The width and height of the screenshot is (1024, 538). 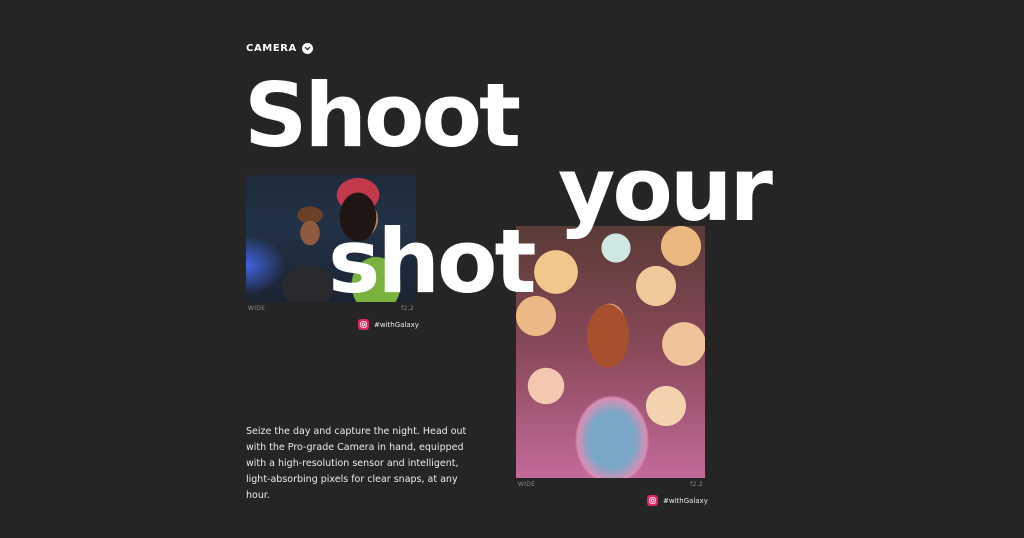 What do you see at coordinates (266, 265) in the screenshot?
I see `photo-light-glow` at bounding box center [266, 265].